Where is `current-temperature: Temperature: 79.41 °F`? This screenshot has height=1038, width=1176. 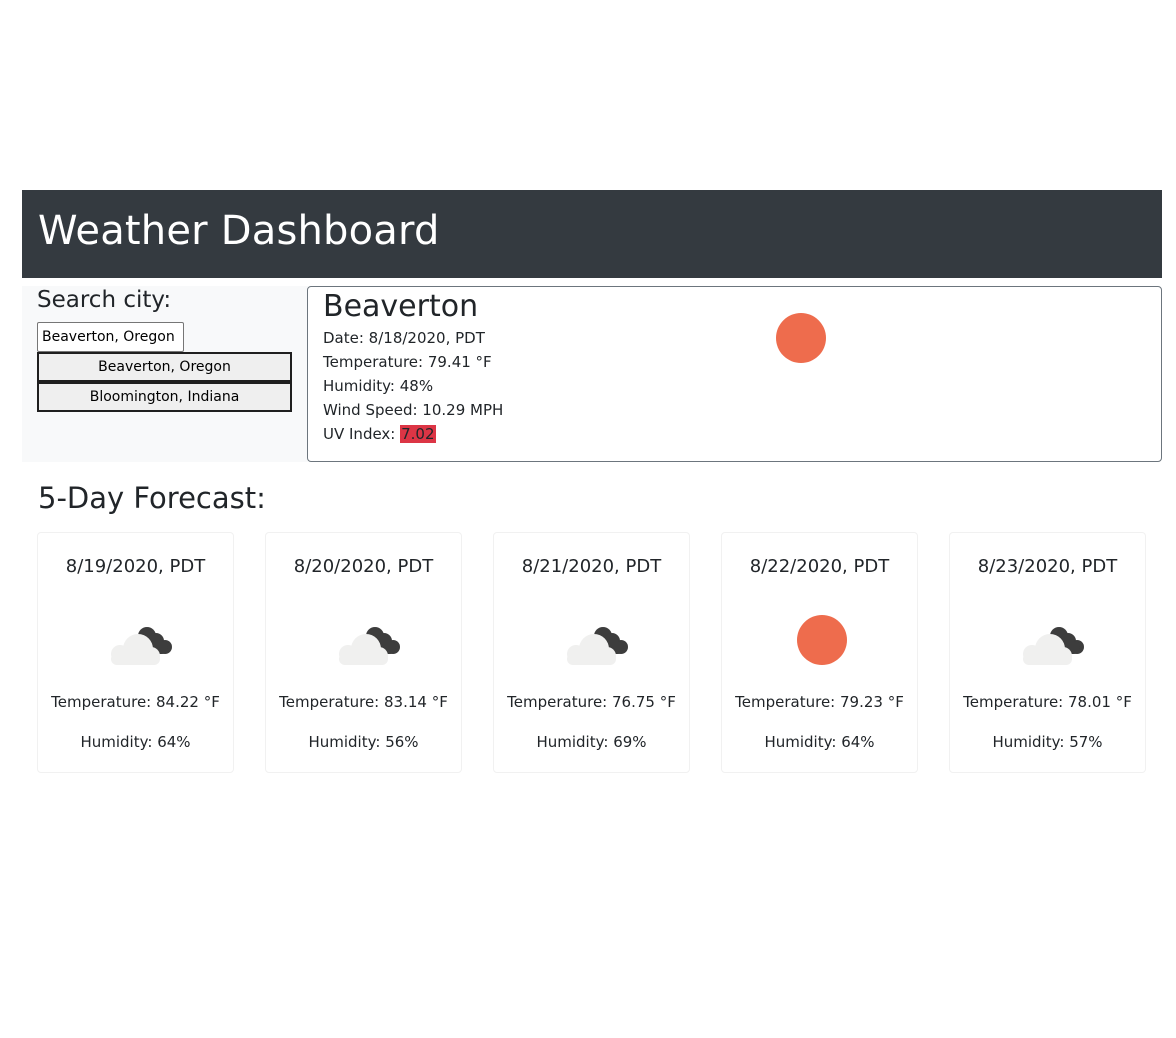
current-temperature: Temperature: 79.41 °F is located at coordinates (407, 362).